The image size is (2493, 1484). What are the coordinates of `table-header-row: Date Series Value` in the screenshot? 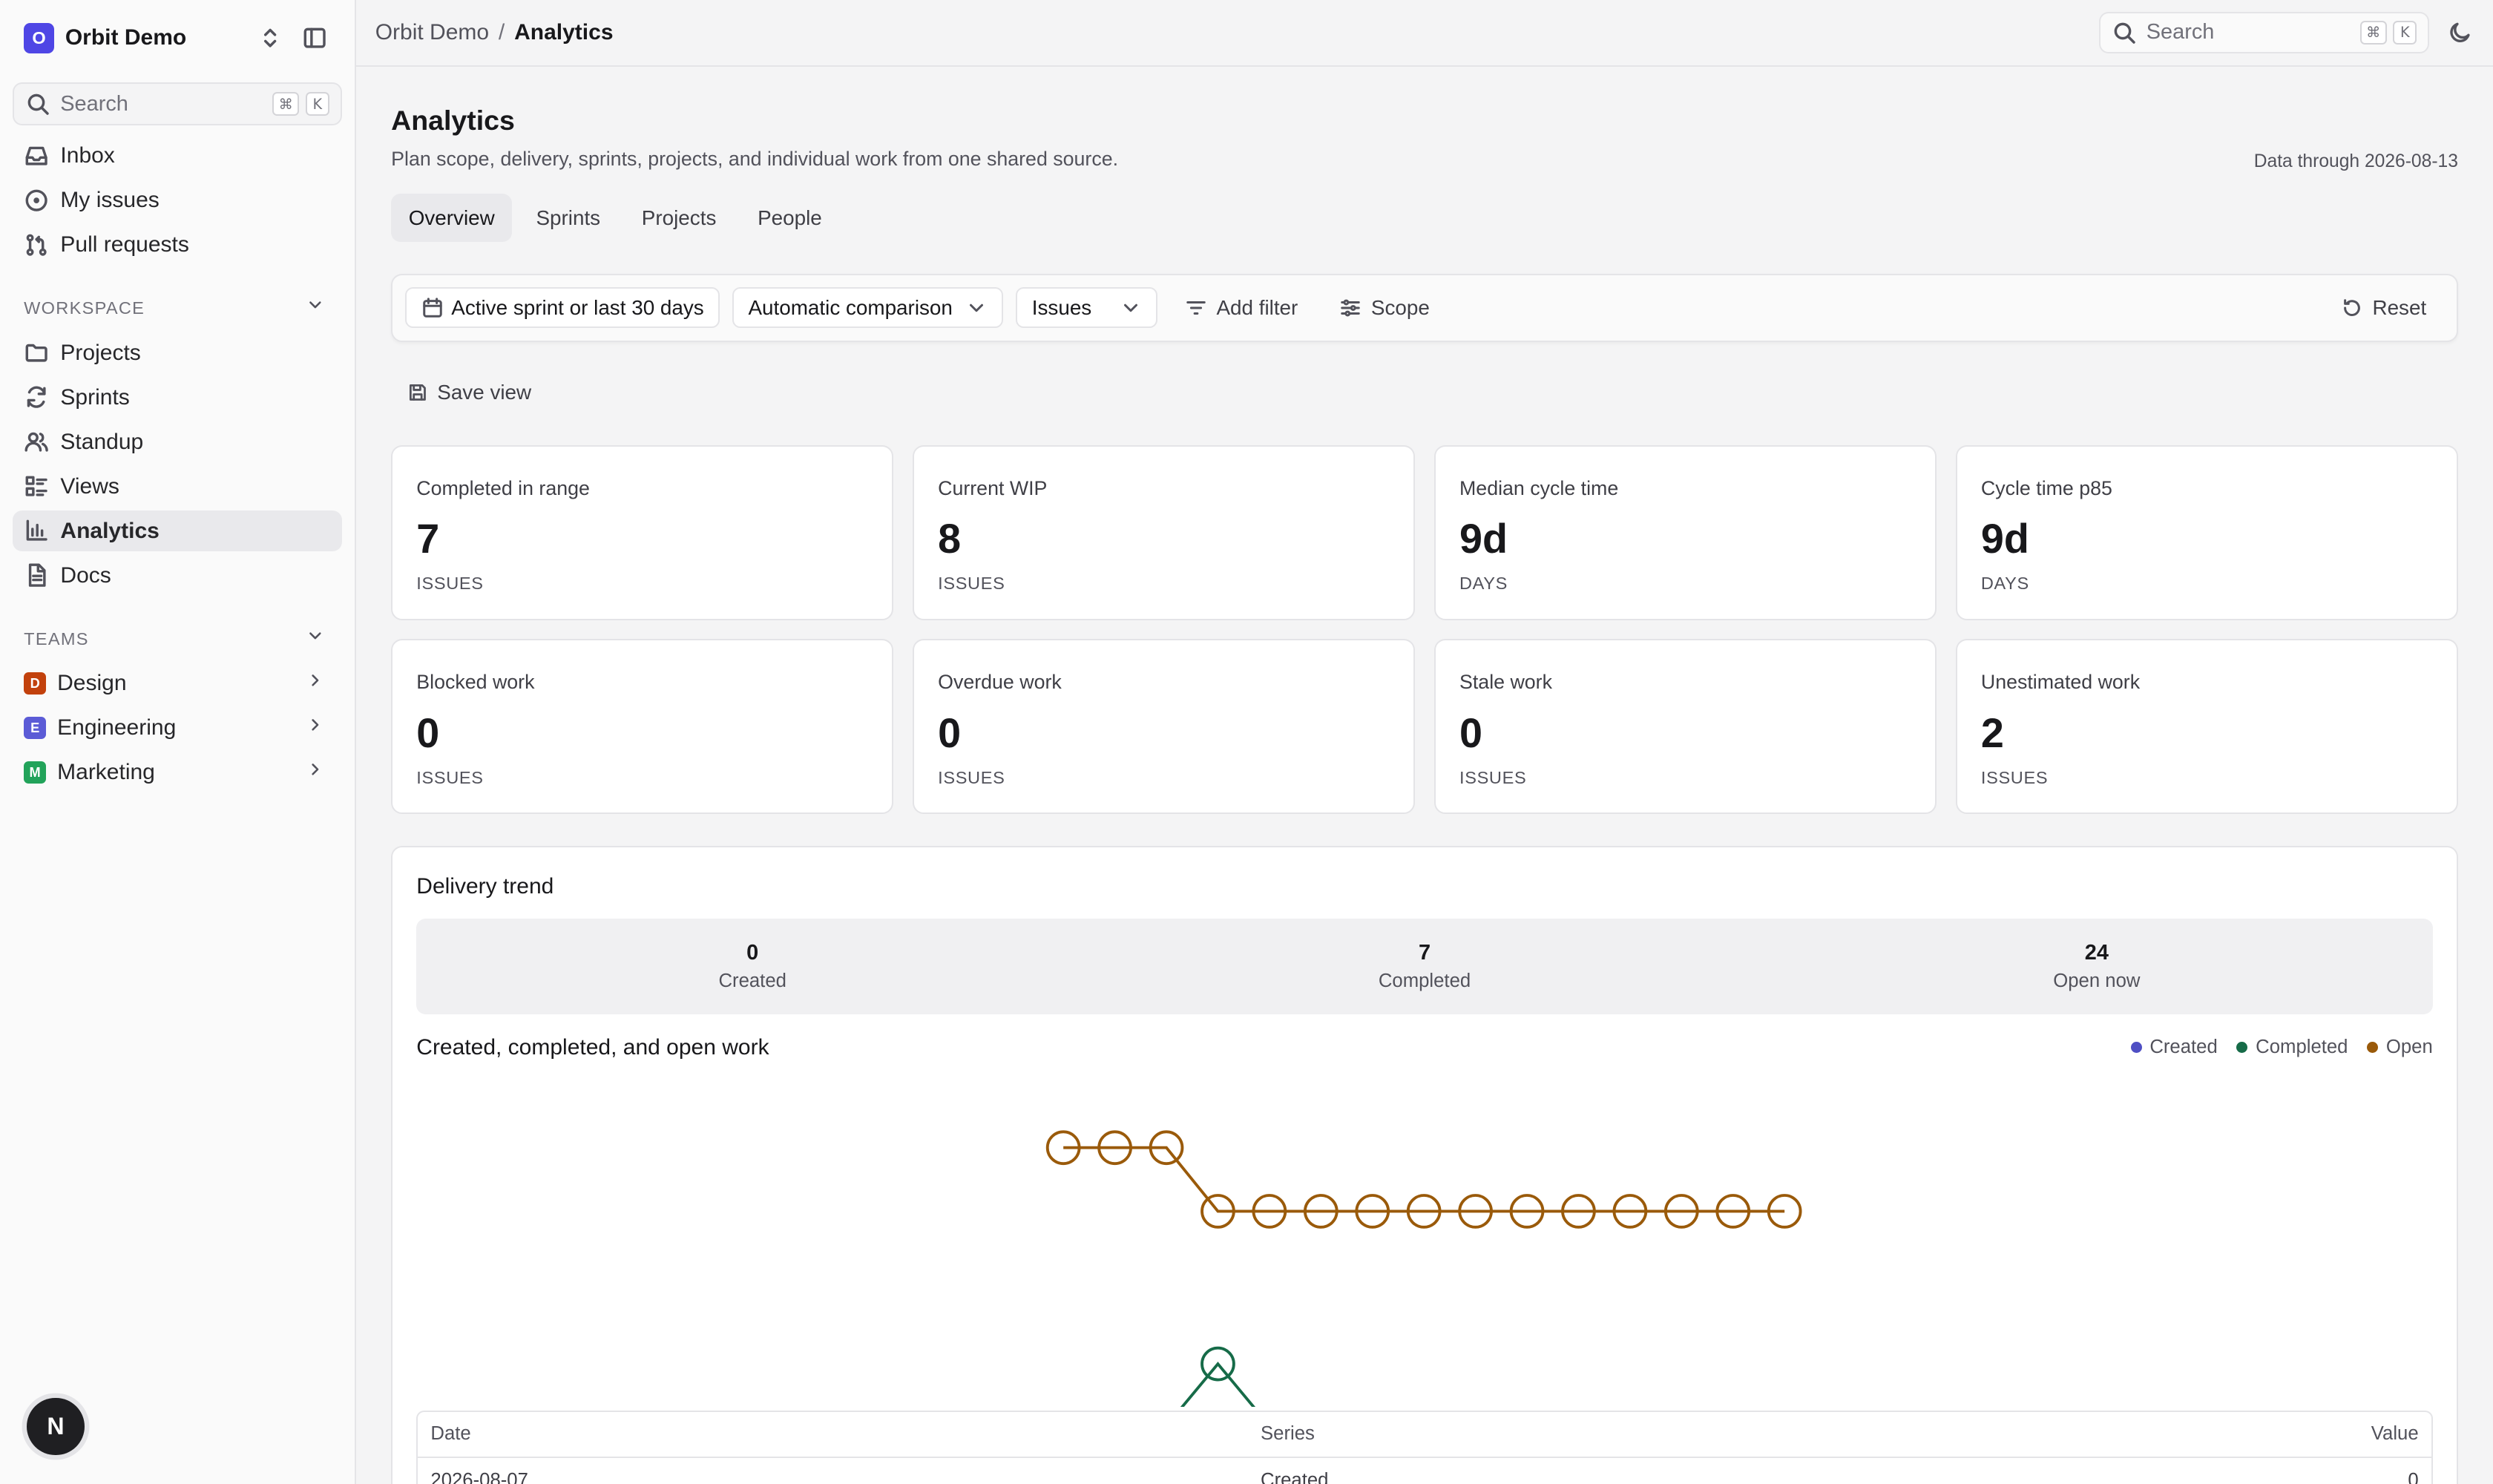 It's located at (1424, 1435).